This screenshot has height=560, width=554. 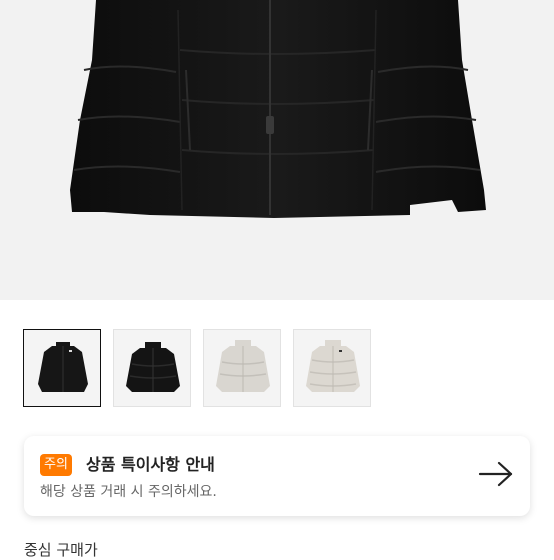 What do you see at coordinates (62, 368) in the screenshot?
I see `thumbnail-black-jacket-front` at bounding box center [62, 368].